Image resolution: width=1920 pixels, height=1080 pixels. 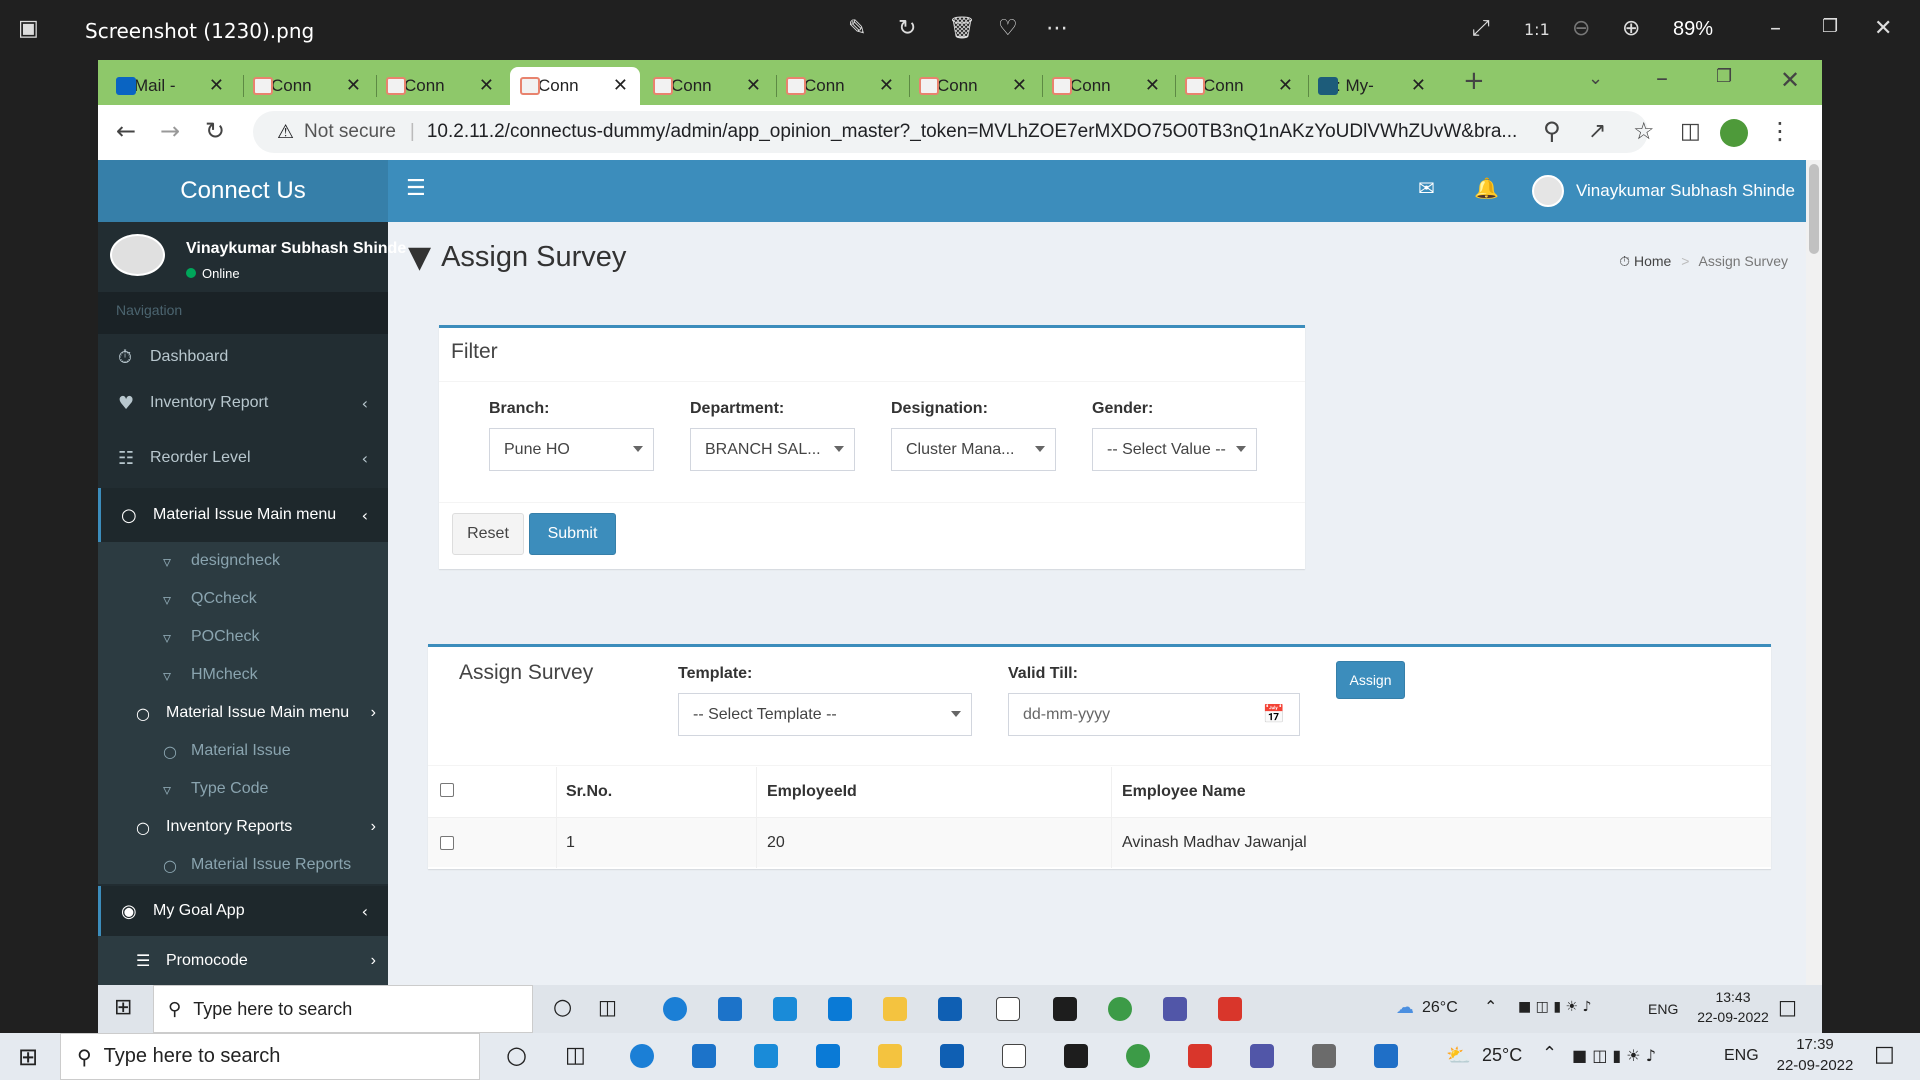 What do you see at coordinates (243, 960) in the screenshot?
I see `sidebar-item-promocode: ☰ Promocode ›` at bounding box center [243, 960].